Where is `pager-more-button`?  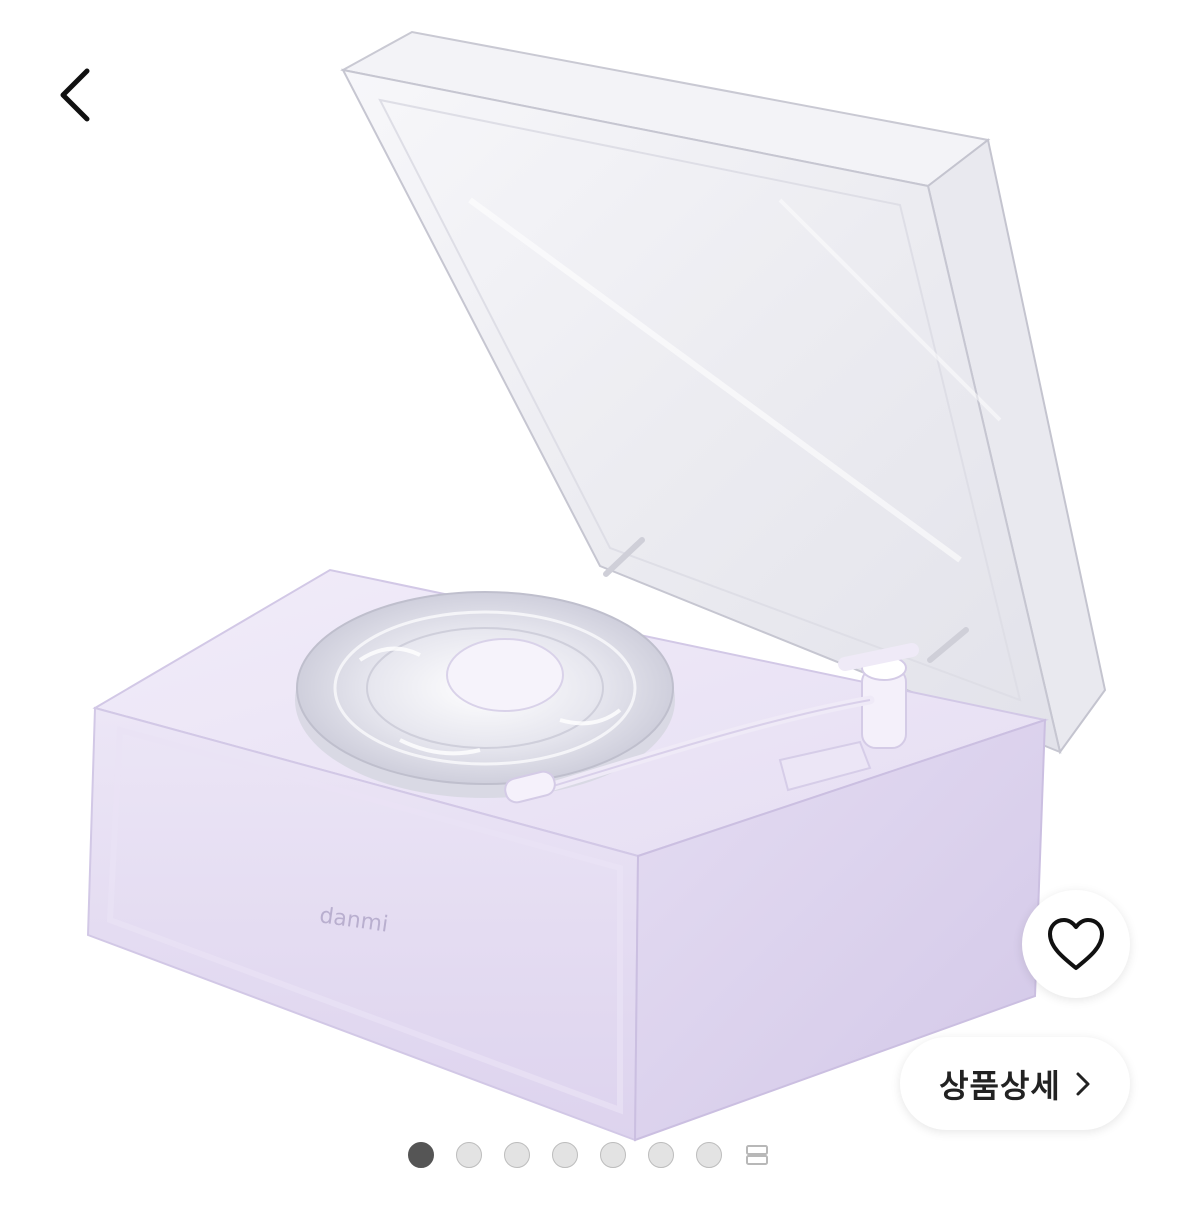 pager-more-button is located at coordinates (757, 1155).